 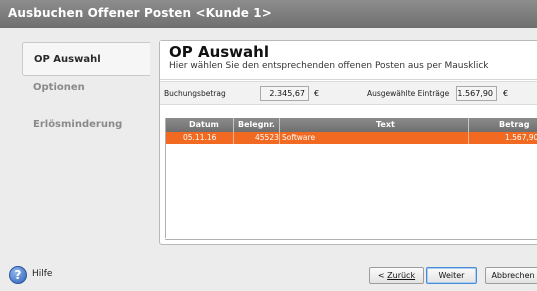 I want to click on sidebar-item-op-auswahl: OP Auswahl, so click(x=86, y=59).